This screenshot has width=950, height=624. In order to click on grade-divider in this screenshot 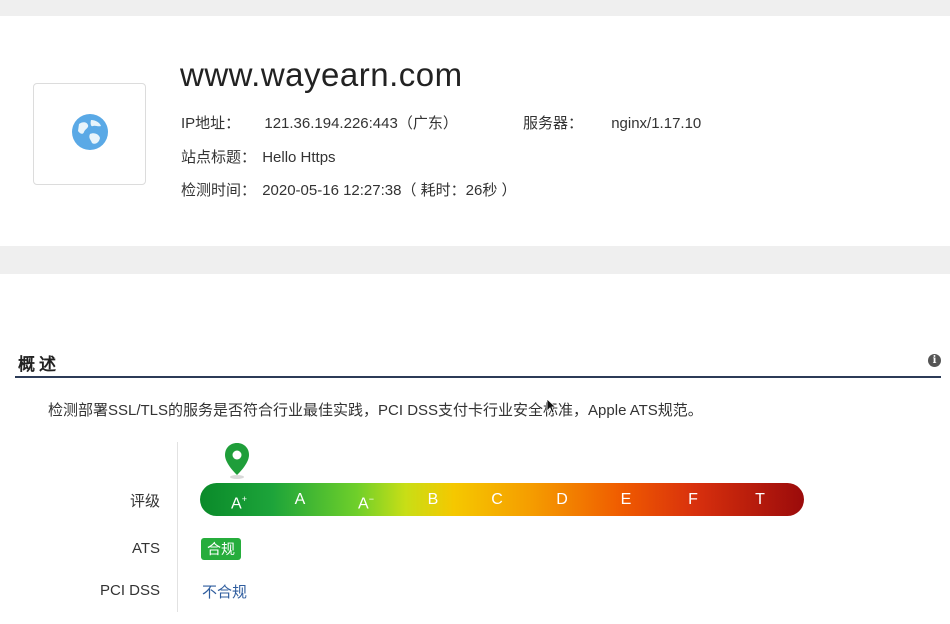, I will do `click(177, 527)`.